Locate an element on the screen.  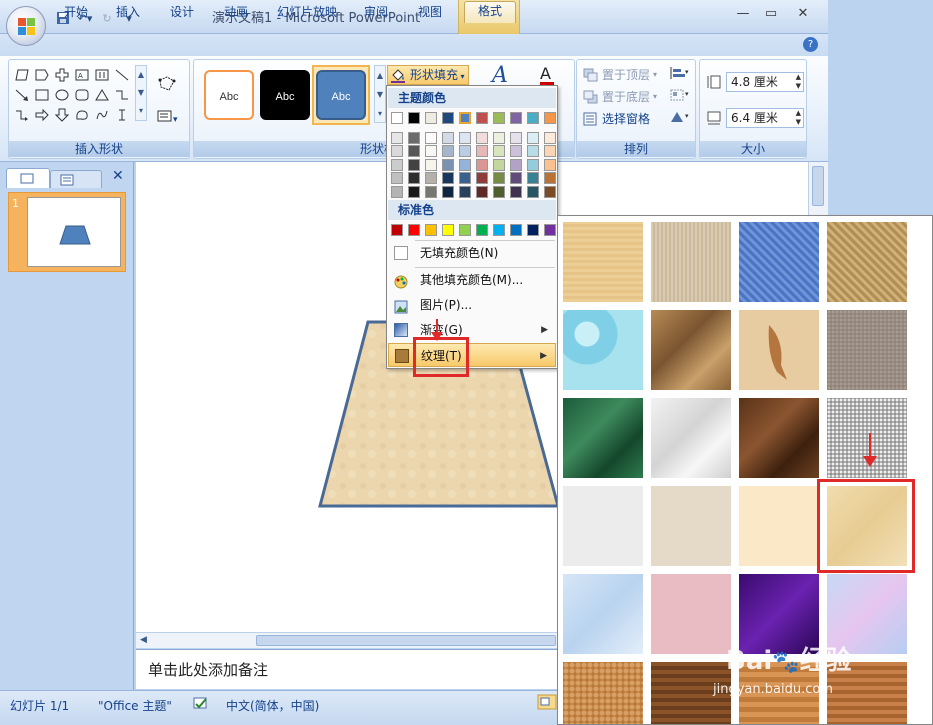
texture-paper-bag is located at coordinates (691, 350).